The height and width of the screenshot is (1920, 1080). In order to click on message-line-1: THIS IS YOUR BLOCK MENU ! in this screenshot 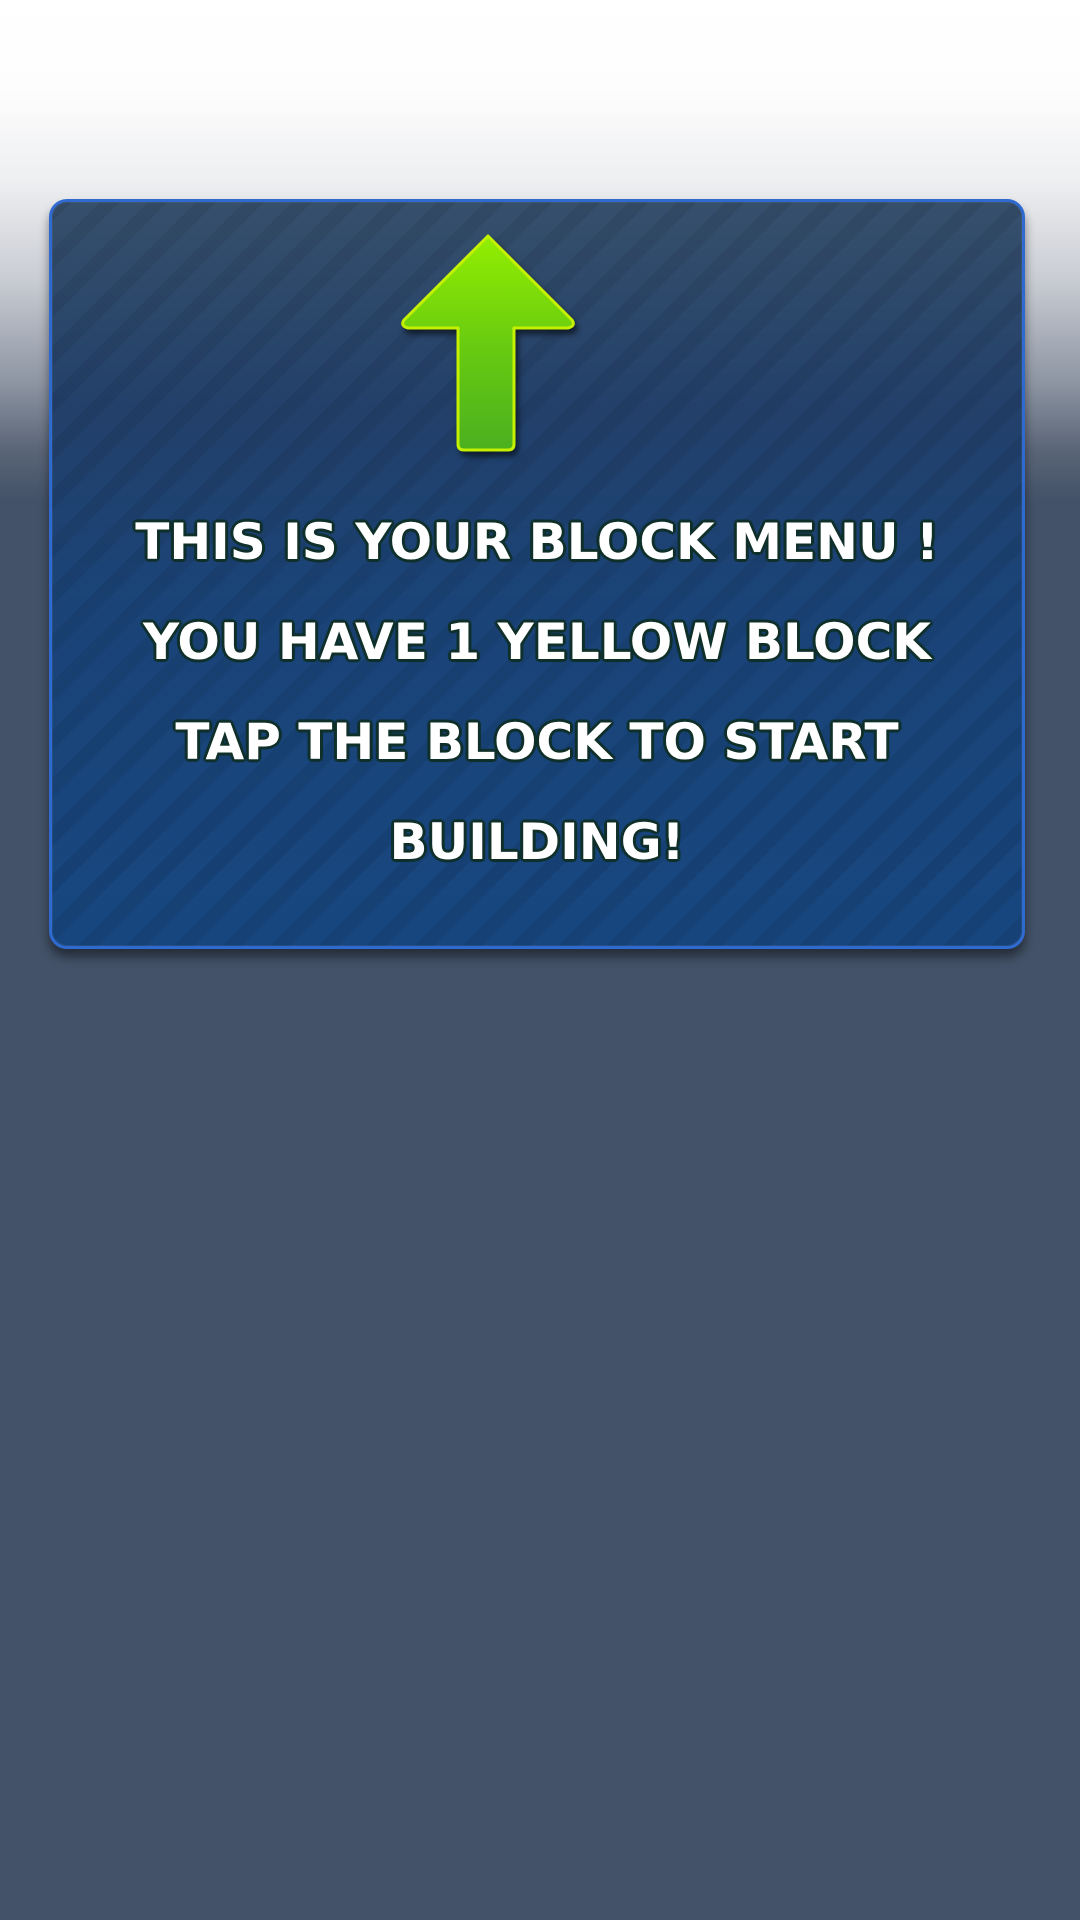, I will do `click(537, 542)`.